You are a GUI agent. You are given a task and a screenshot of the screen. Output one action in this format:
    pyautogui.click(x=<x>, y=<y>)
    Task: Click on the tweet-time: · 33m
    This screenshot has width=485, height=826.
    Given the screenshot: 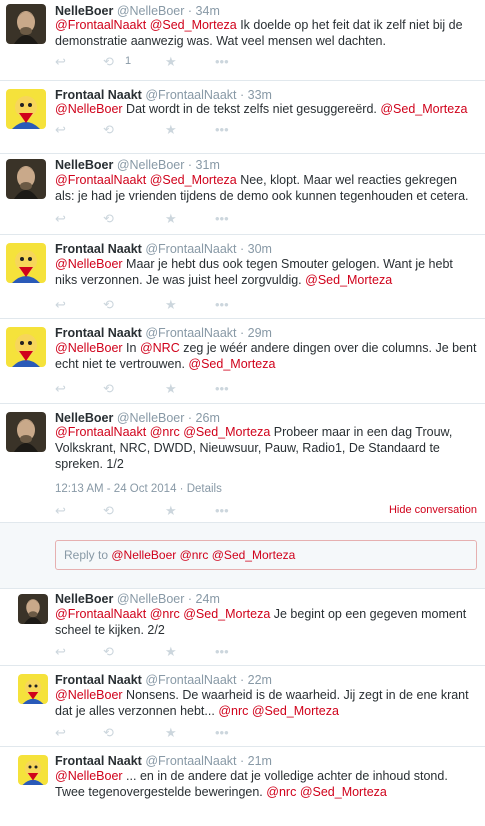 What is the action you would take?
    pyautogui.click(x=256, y=95)
    